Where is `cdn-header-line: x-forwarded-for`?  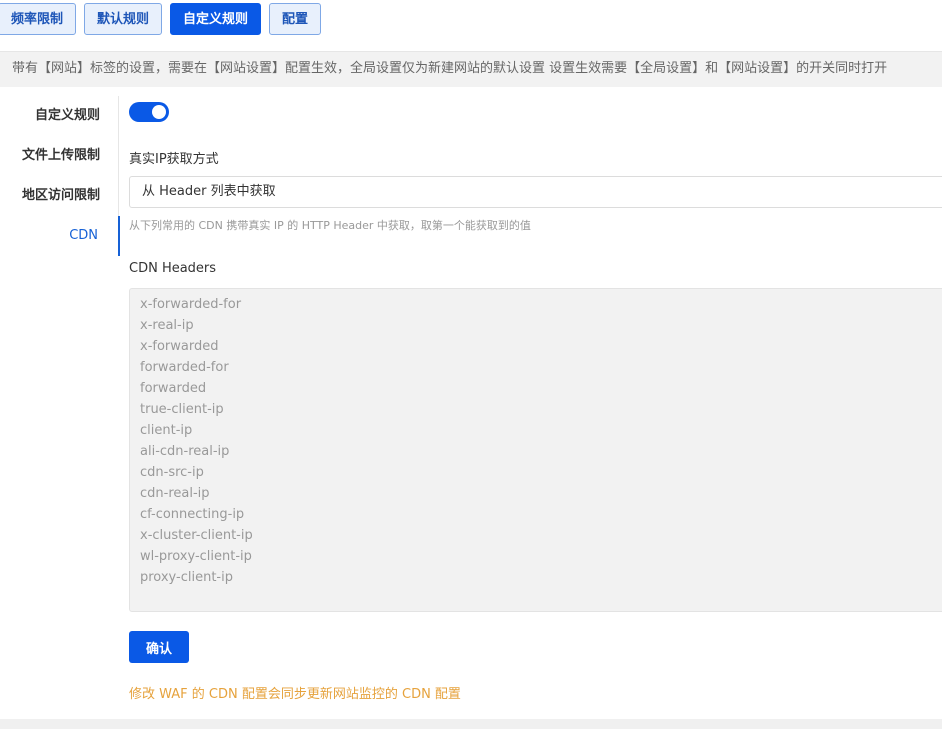 cdn-header-line: x-forwarded-for is located at coordinates (191, 304).